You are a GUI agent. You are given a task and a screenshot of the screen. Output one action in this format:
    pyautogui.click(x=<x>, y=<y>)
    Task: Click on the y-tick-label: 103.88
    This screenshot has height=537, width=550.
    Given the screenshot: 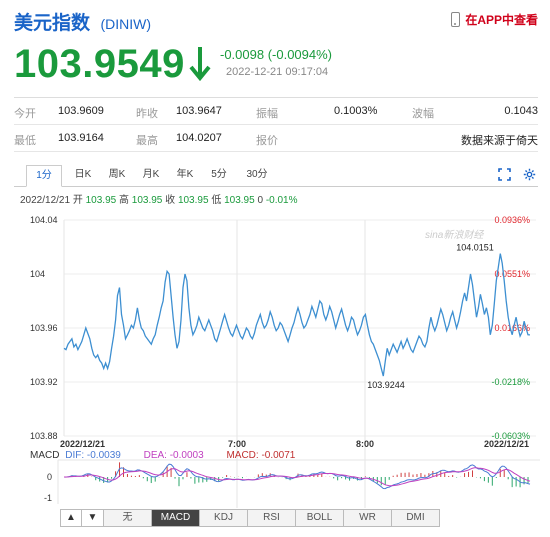 What is the action you would take?
    pyautogui.click(x=44, y=436)
    